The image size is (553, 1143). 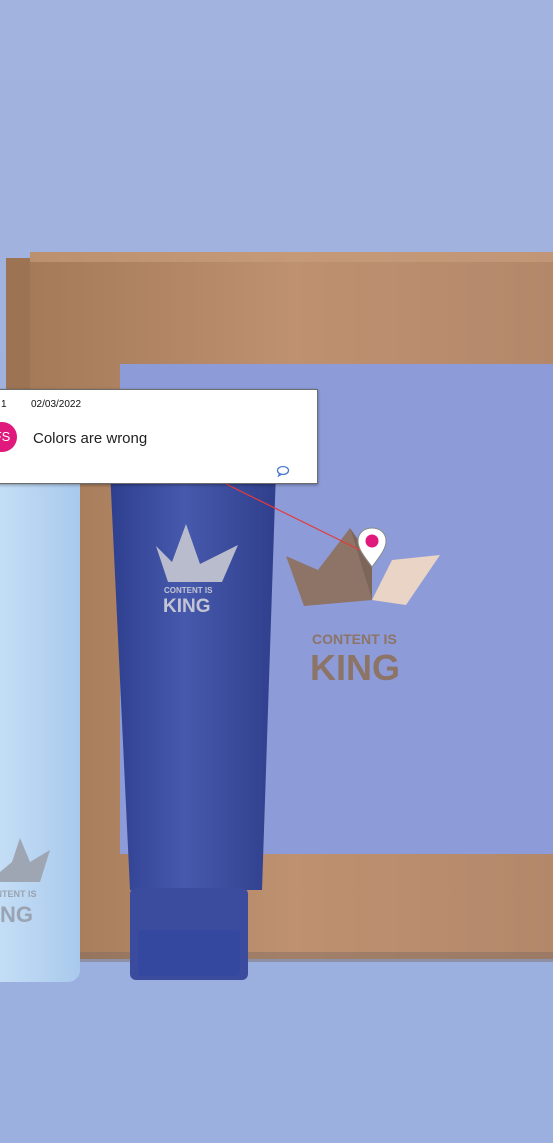 What do you see at coordinates (193, 680) in the screenshot?
I see `tube` at bounding box center [193, 680].